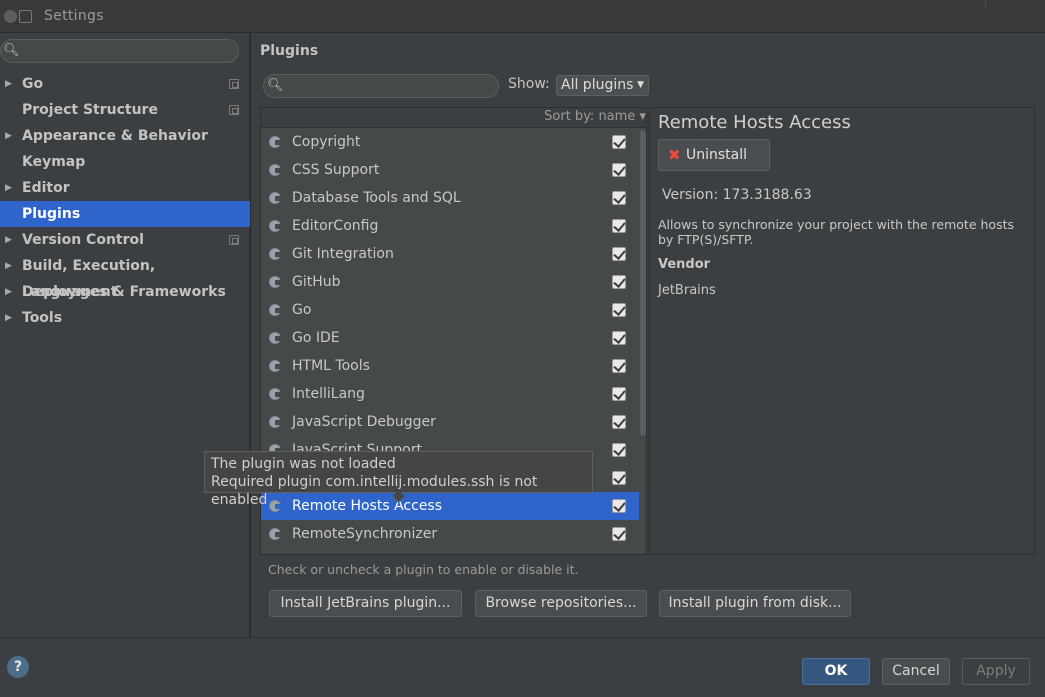 The height and width of the screenshot is (697, 1045). What do you see at coordinates (316, 282) in the screenshot?
I see `plugin-name: GitHub` at bounding box center [316, 282].